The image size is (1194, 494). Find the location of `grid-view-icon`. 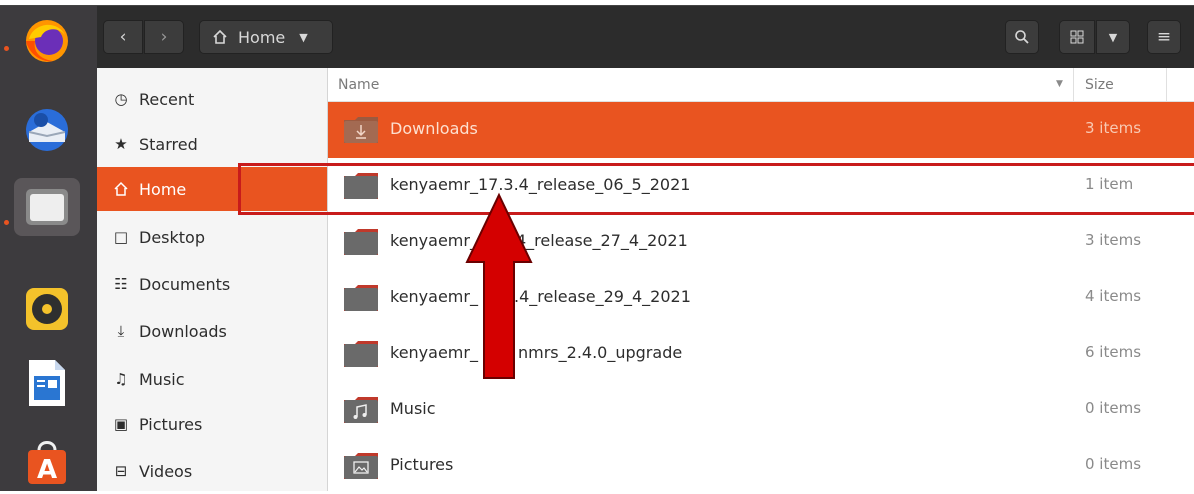

grid-view-icon is located at coordinates (1077, 37).